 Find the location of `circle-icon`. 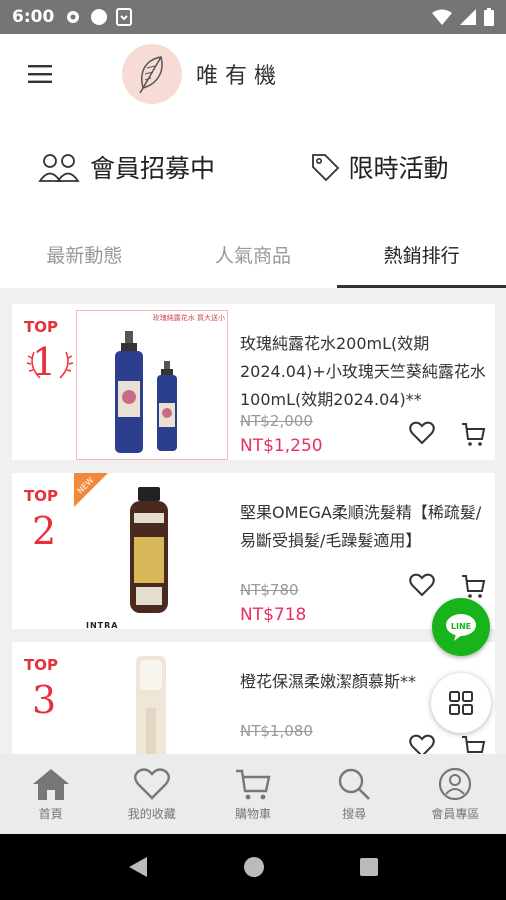

circle-icon is located at coordinates (99, 17).